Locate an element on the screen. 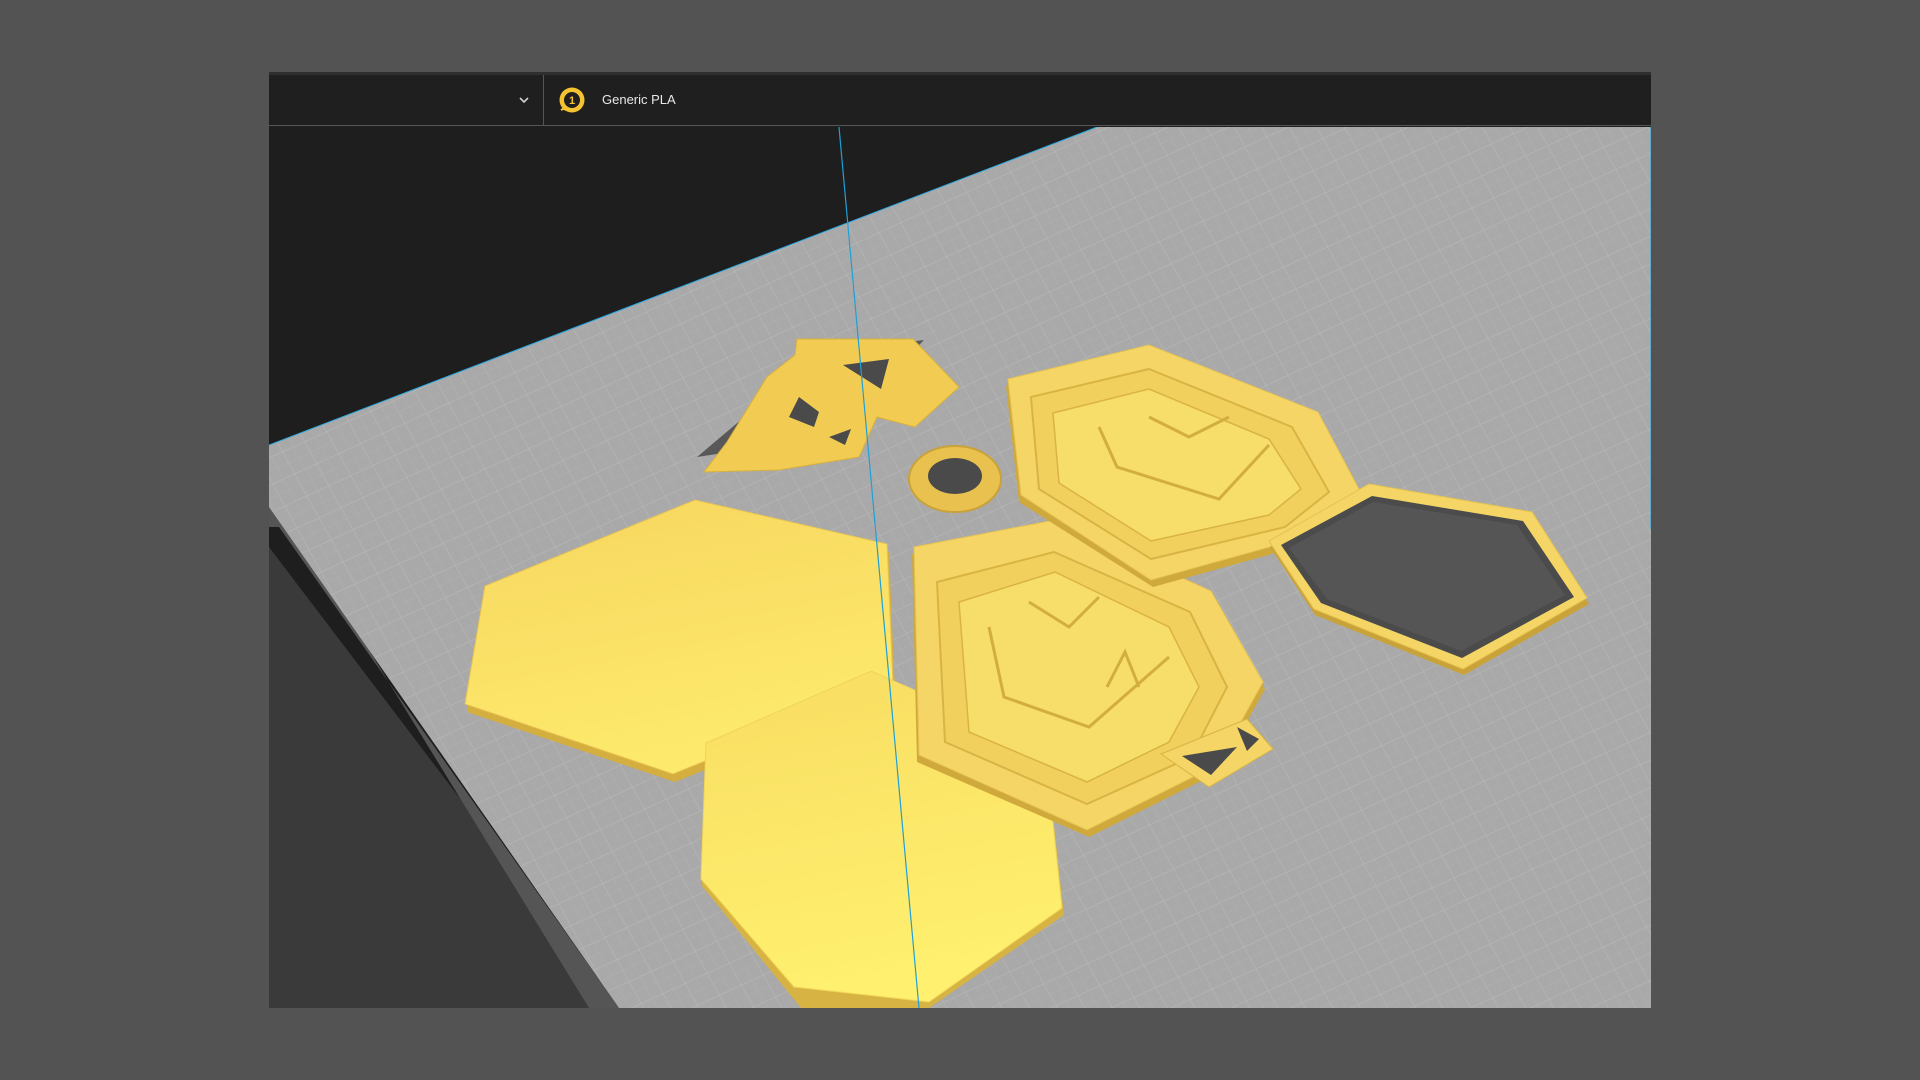 The height and width of the screenshot is (1080, 1920). extruder-number: 1 is located at coordinates (572, 101).